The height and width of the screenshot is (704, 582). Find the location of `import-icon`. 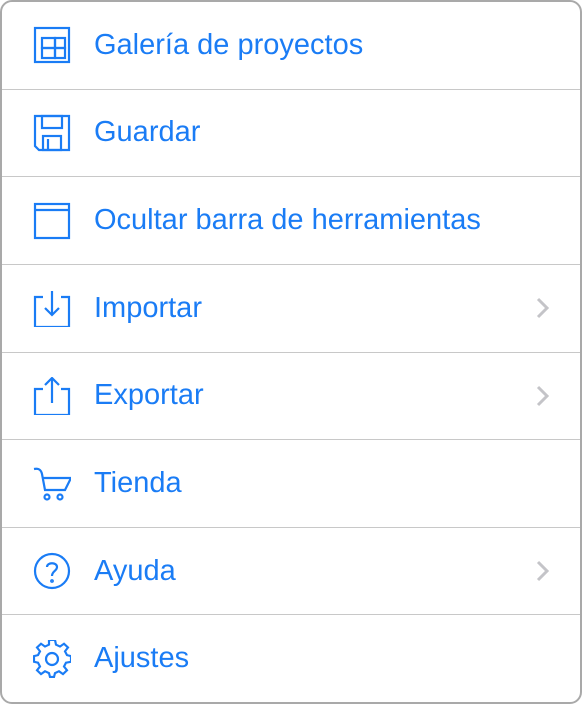

import-icon is located at coordinates (52, 308).